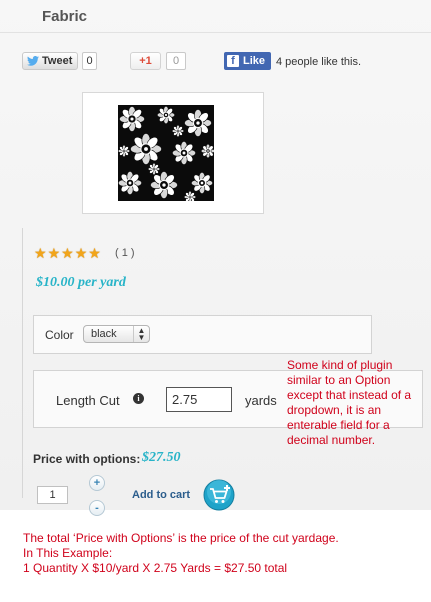  Describe the element at coordinates (318, 62) in the screenshot. I see `facebook-like-count-text: 4 people like this.` at that location.